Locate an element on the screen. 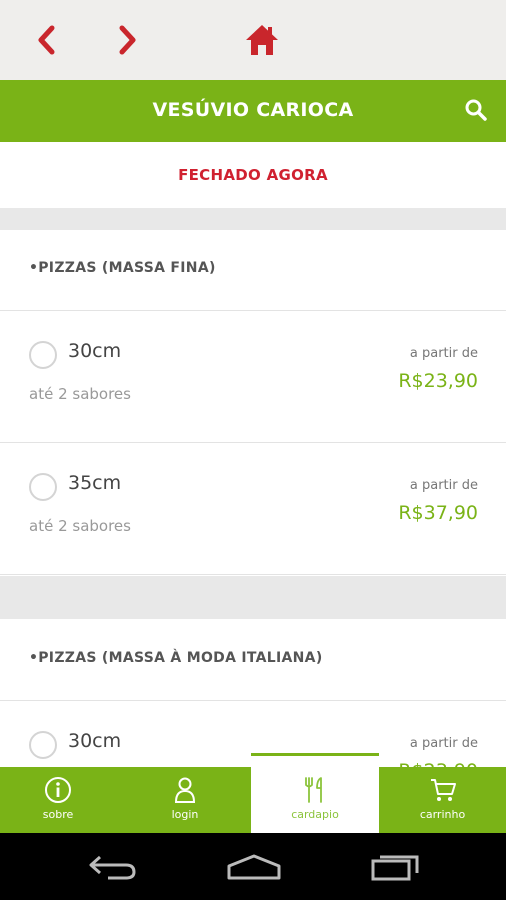 This screenshot has width=506, height=900. search-icon is located at coordinates (476, 110).